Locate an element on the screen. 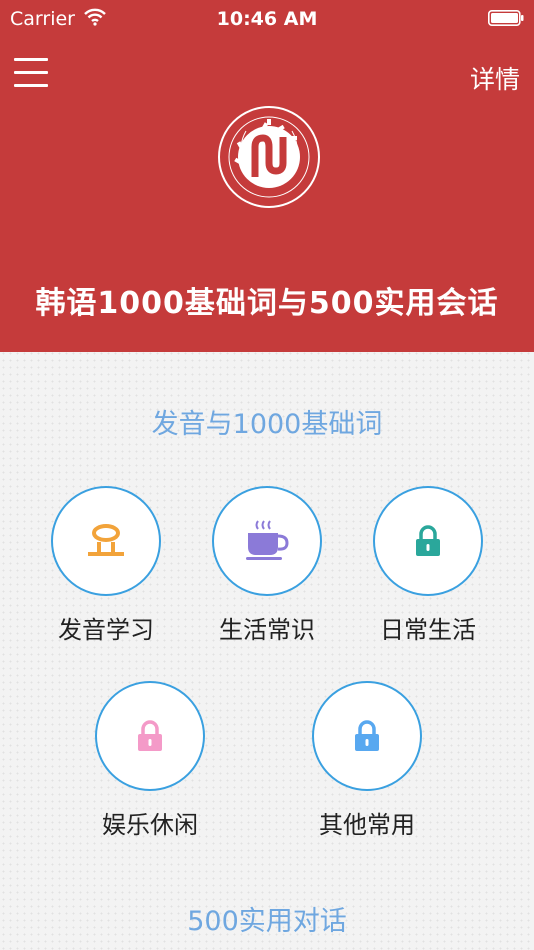 This screenshot has height=950, width=534. category-daily-life: 日常生活 is located at coordinates (428, 565).